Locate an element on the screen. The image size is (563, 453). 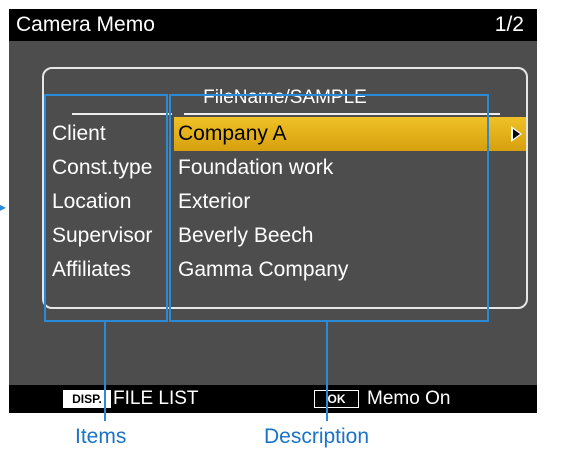
memo-on-label: Memo On is located at coordinates (409, 398).